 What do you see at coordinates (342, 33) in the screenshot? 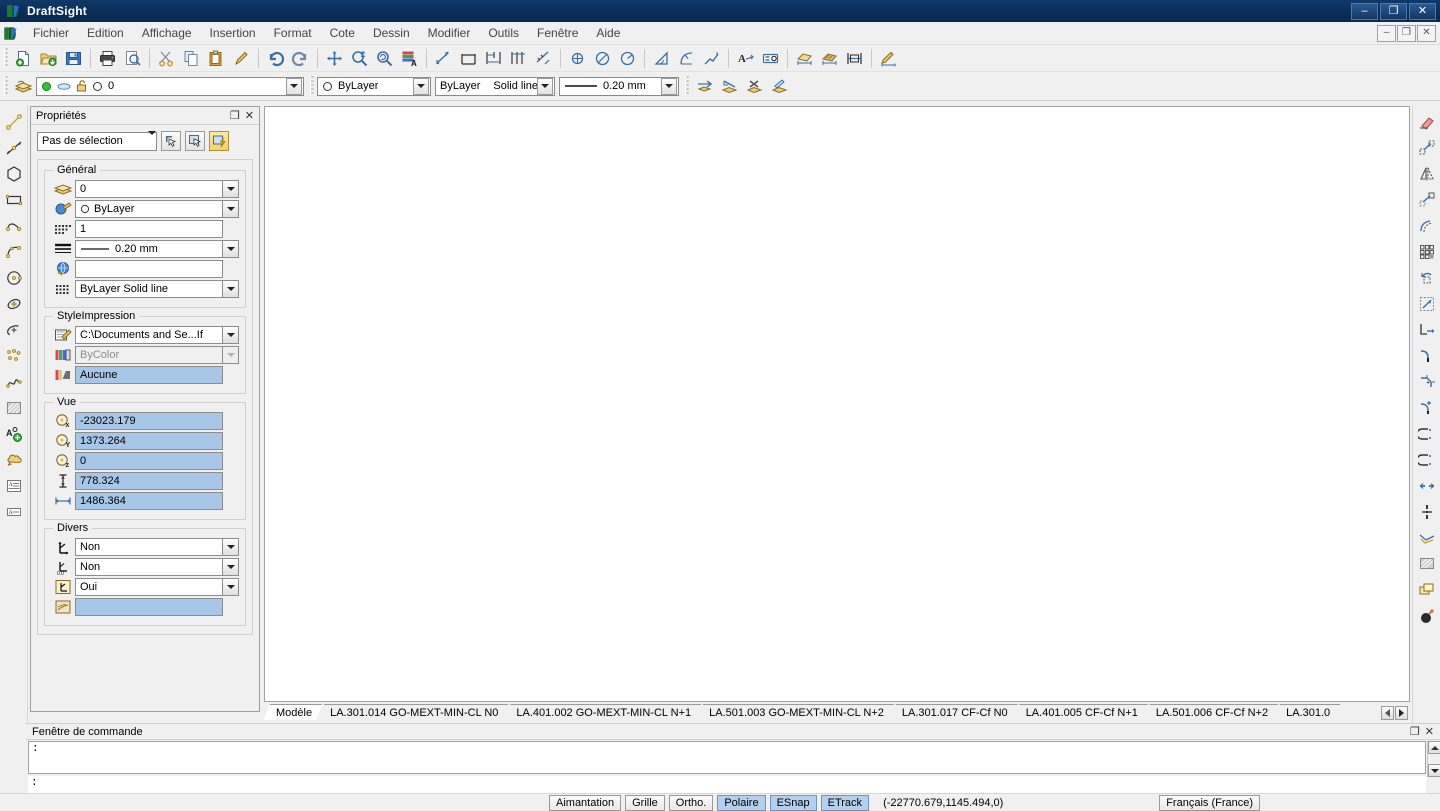
I see `menu-cote: Cote` at bounding box center [342, 33].